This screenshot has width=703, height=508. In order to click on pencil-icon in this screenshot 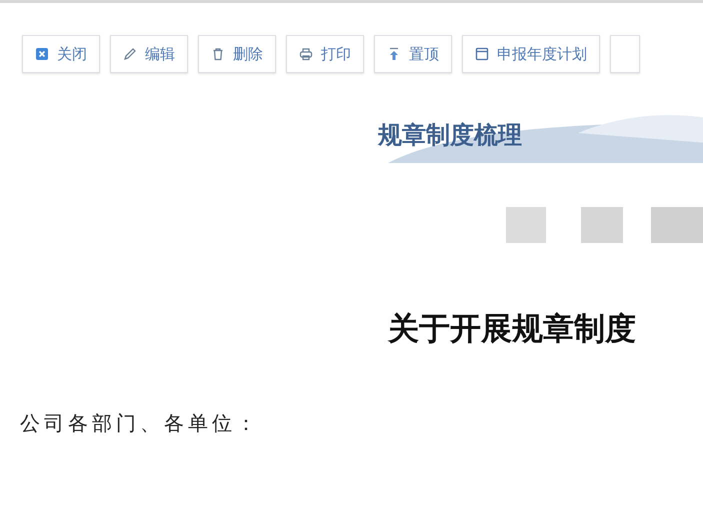, I will do `click(130, 54)`.